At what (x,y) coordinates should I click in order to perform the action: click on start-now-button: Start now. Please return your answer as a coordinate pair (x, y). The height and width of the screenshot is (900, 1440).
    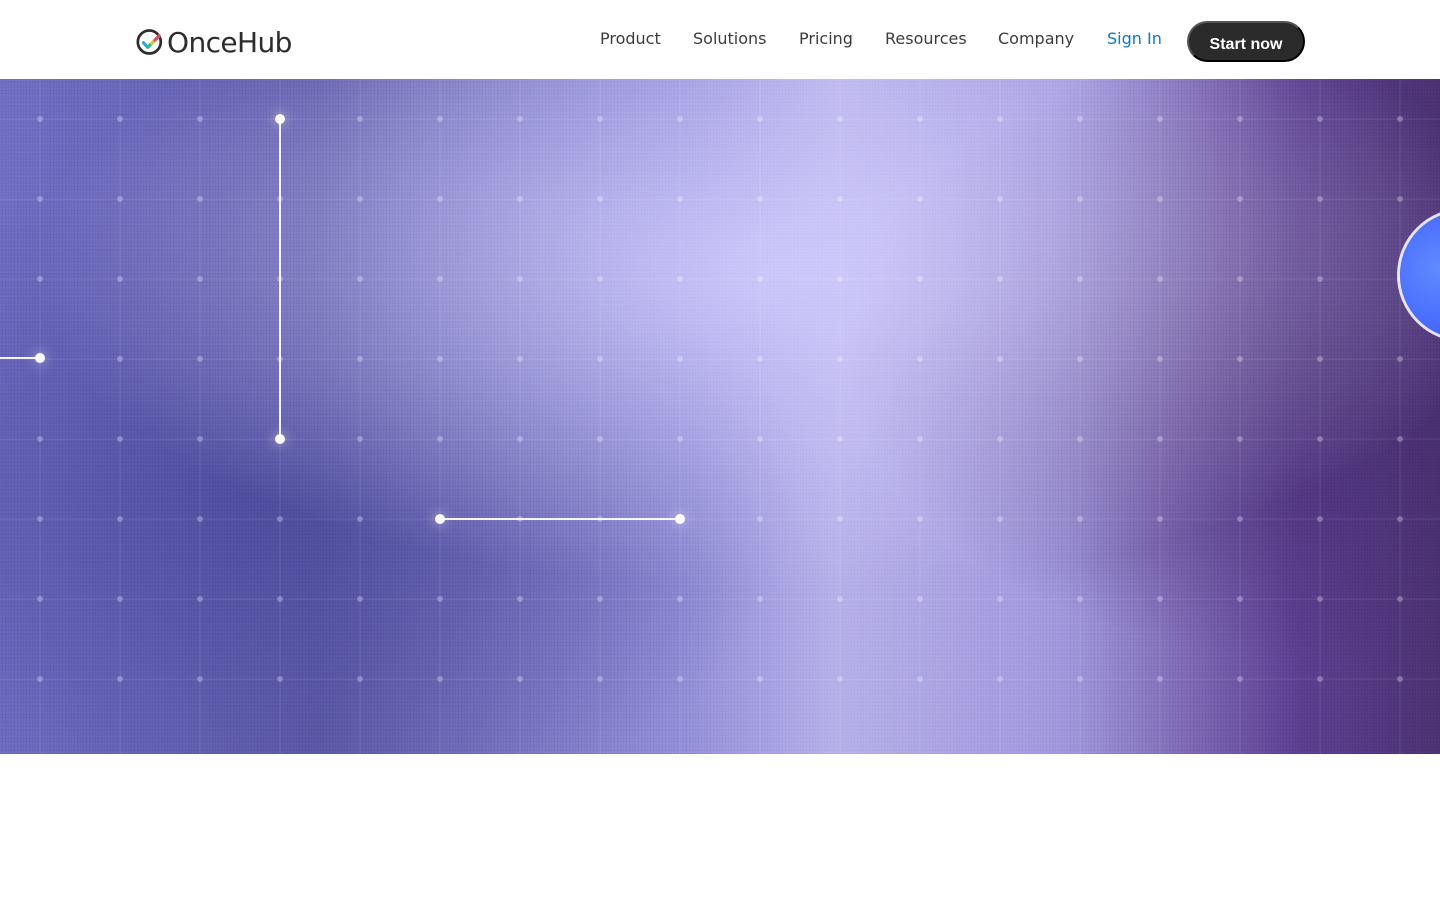
    Looking at the image, I should click on (1246, 41).